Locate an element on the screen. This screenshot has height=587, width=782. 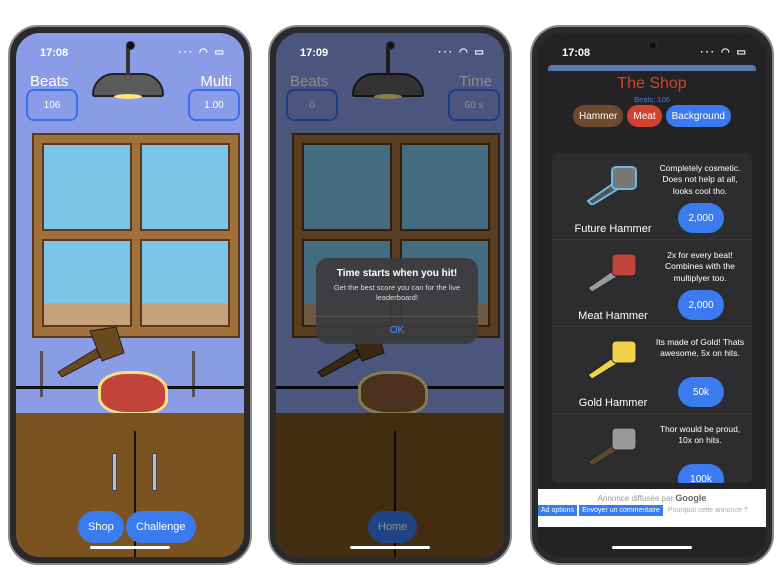
ad-why-link: Pourquoi cette annonce ? is located at coordinates (708, 510).